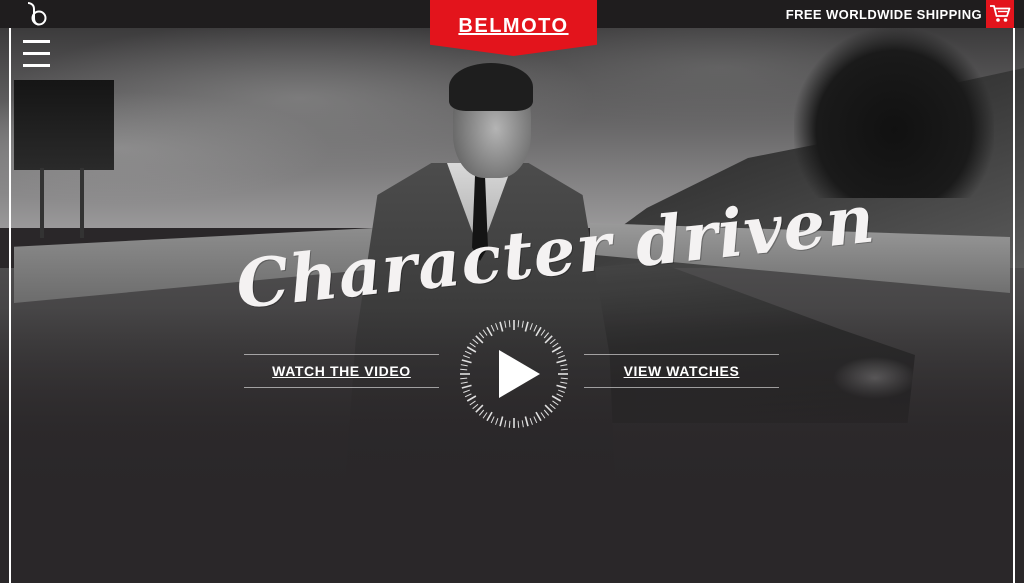 This screenshot has width=1024, height=583. What do you see at coordinates (491, 87) in the screenshot?
I see `hair` at bounding box center [491, 87].